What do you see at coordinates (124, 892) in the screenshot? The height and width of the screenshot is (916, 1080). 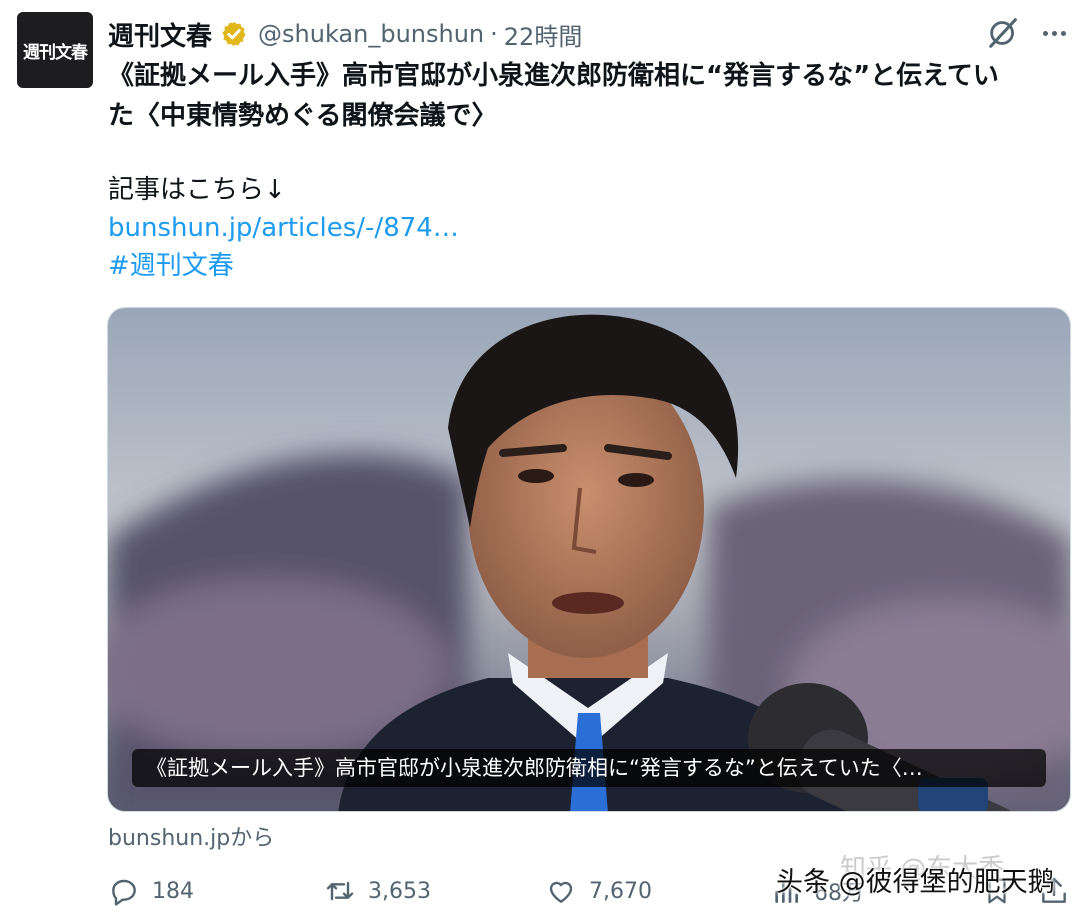 I see `reply-icon` at bounding box center [124, 892].